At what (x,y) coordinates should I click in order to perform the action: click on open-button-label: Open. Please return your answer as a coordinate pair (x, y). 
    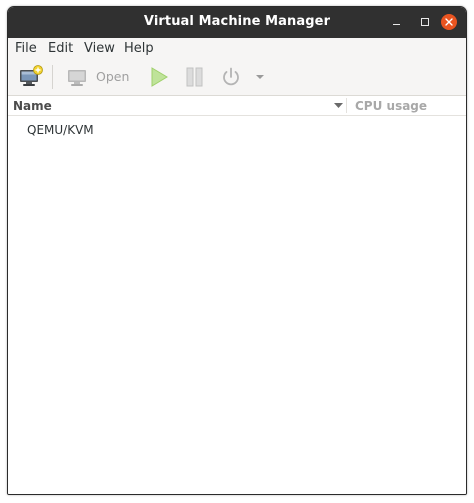
    Looking at the image, I should click on (113, 76).